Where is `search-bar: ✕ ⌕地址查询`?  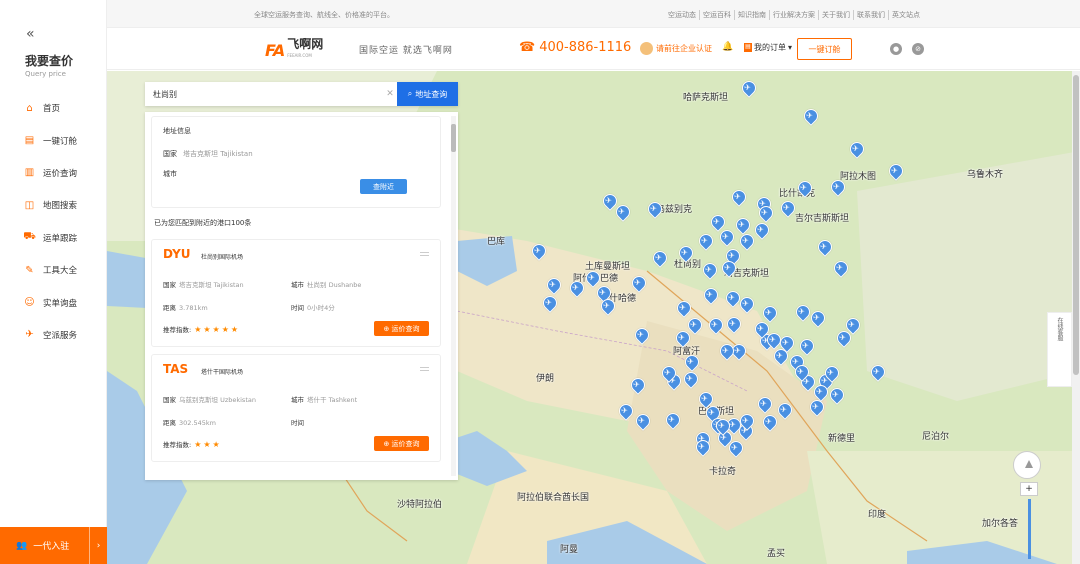
search-bar: ✕ ⌕地址查询 is located at coordinates (301, 94).